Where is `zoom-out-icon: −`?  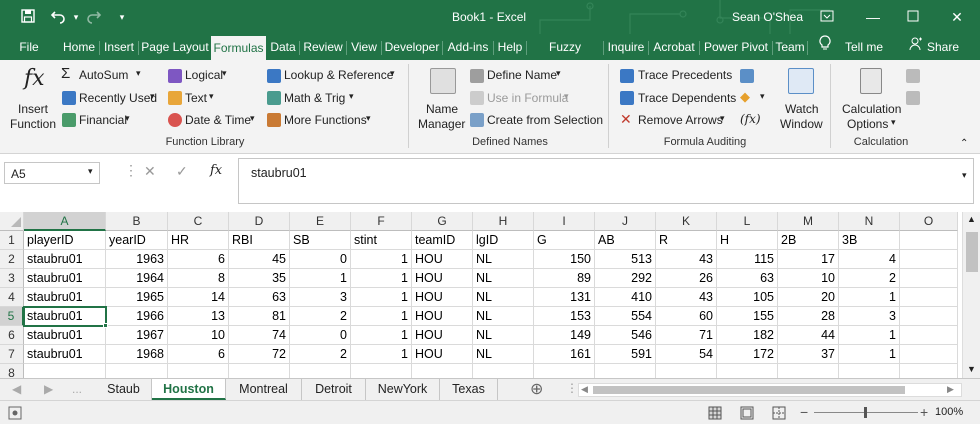
zoom-out-icon: − is located at coordinates (804, 412).